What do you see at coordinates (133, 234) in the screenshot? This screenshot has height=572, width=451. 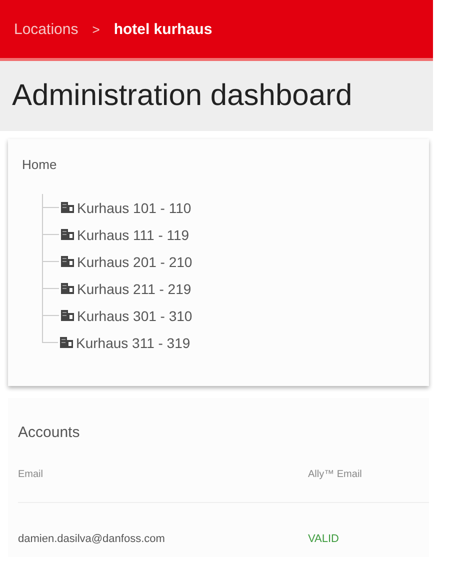 I see `tree-item: Kurhaus 111 - 119` at bounding box center [133, 234].